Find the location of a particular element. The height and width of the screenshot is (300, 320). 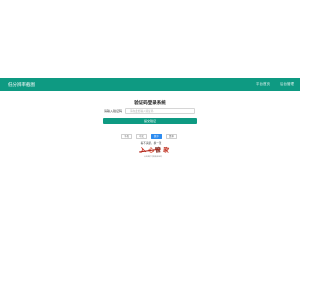

submit-button: 提交验证 is located at coordinates (150, 121).